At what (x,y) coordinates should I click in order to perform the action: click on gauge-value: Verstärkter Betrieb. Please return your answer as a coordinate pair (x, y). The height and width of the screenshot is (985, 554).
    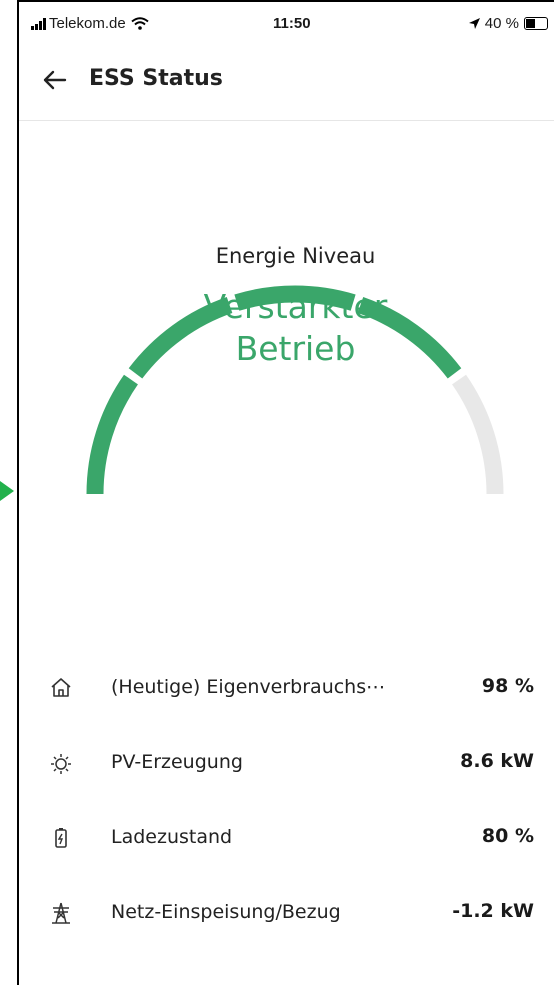
    Looking at the image, I should click on (286, 328).